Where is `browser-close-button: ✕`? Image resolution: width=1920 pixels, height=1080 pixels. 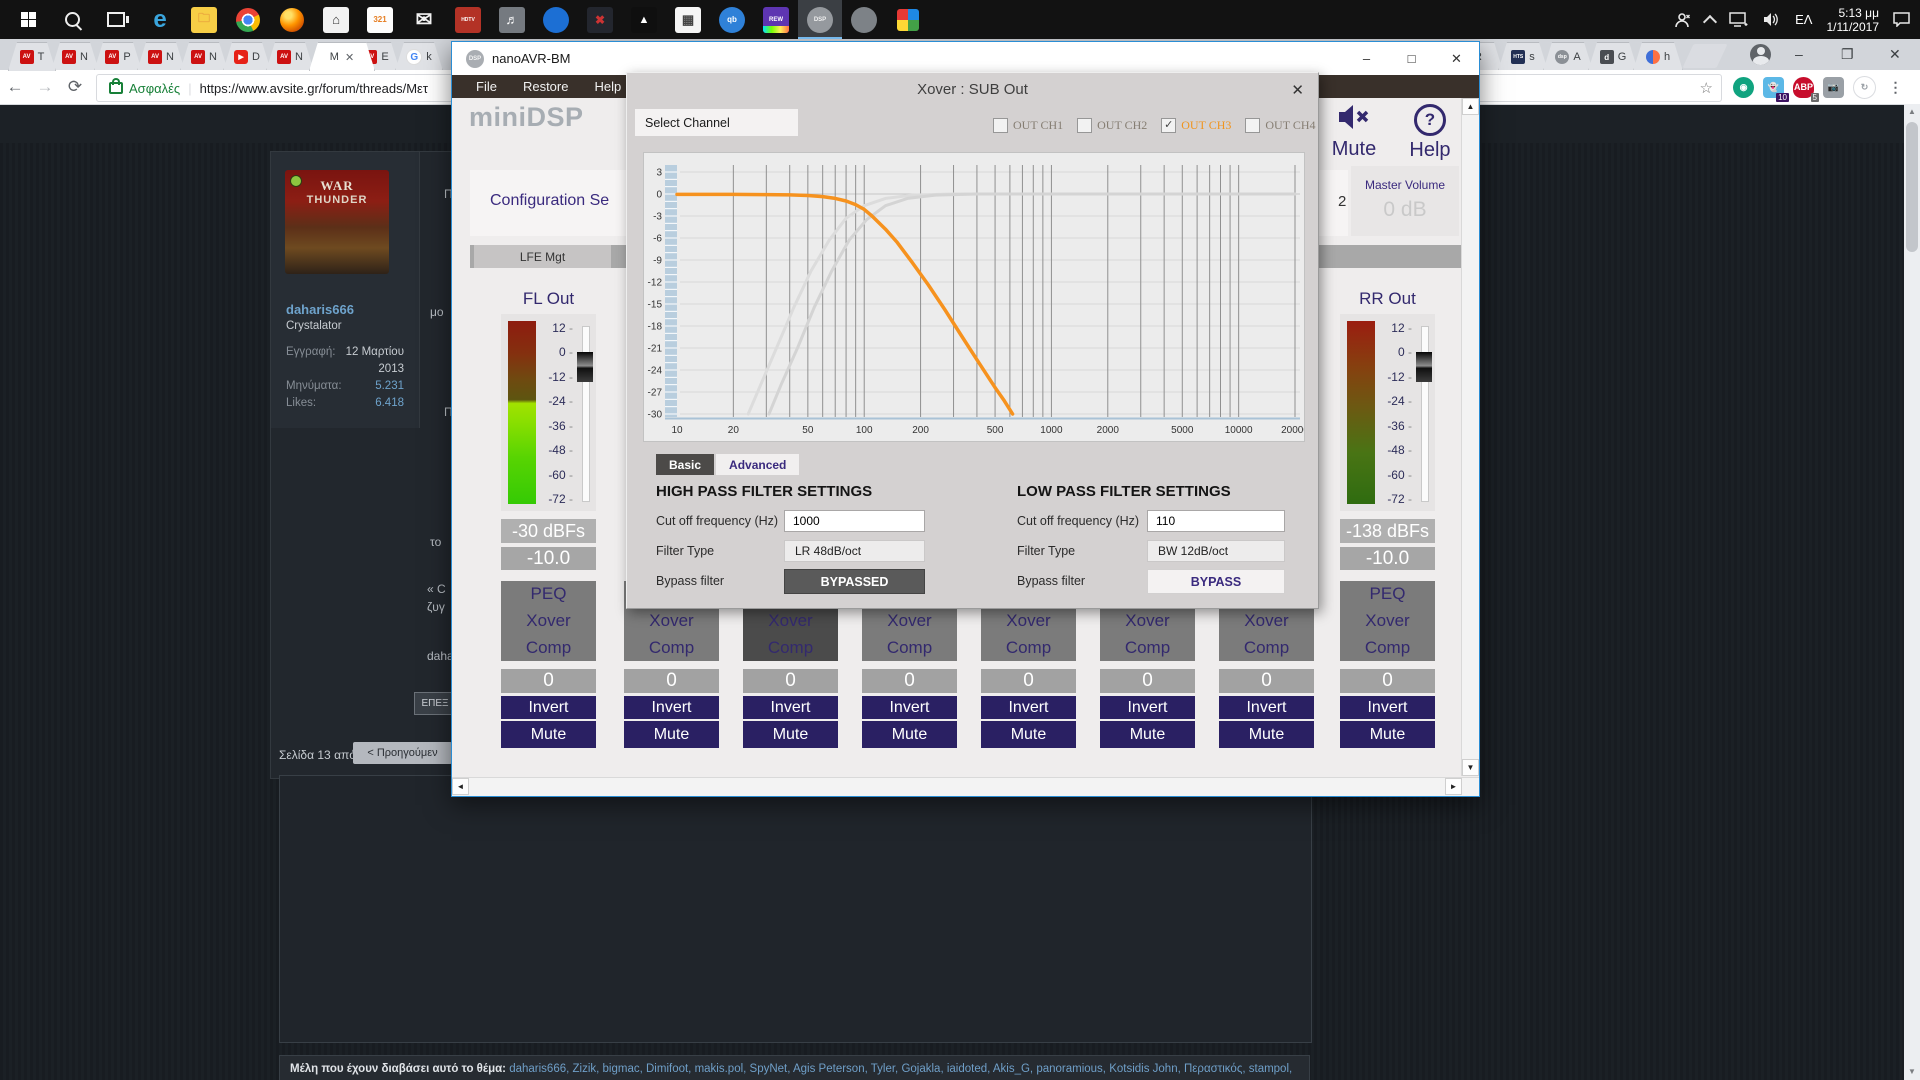 browser-close-button: ✕ is located at coordinates (1895, 54).